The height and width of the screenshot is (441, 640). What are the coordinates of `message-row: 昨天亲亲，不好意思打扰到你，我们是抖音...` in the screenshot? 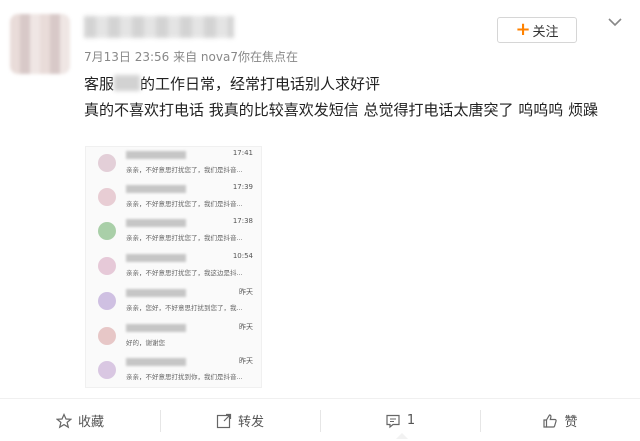 It's located at (174, 371).